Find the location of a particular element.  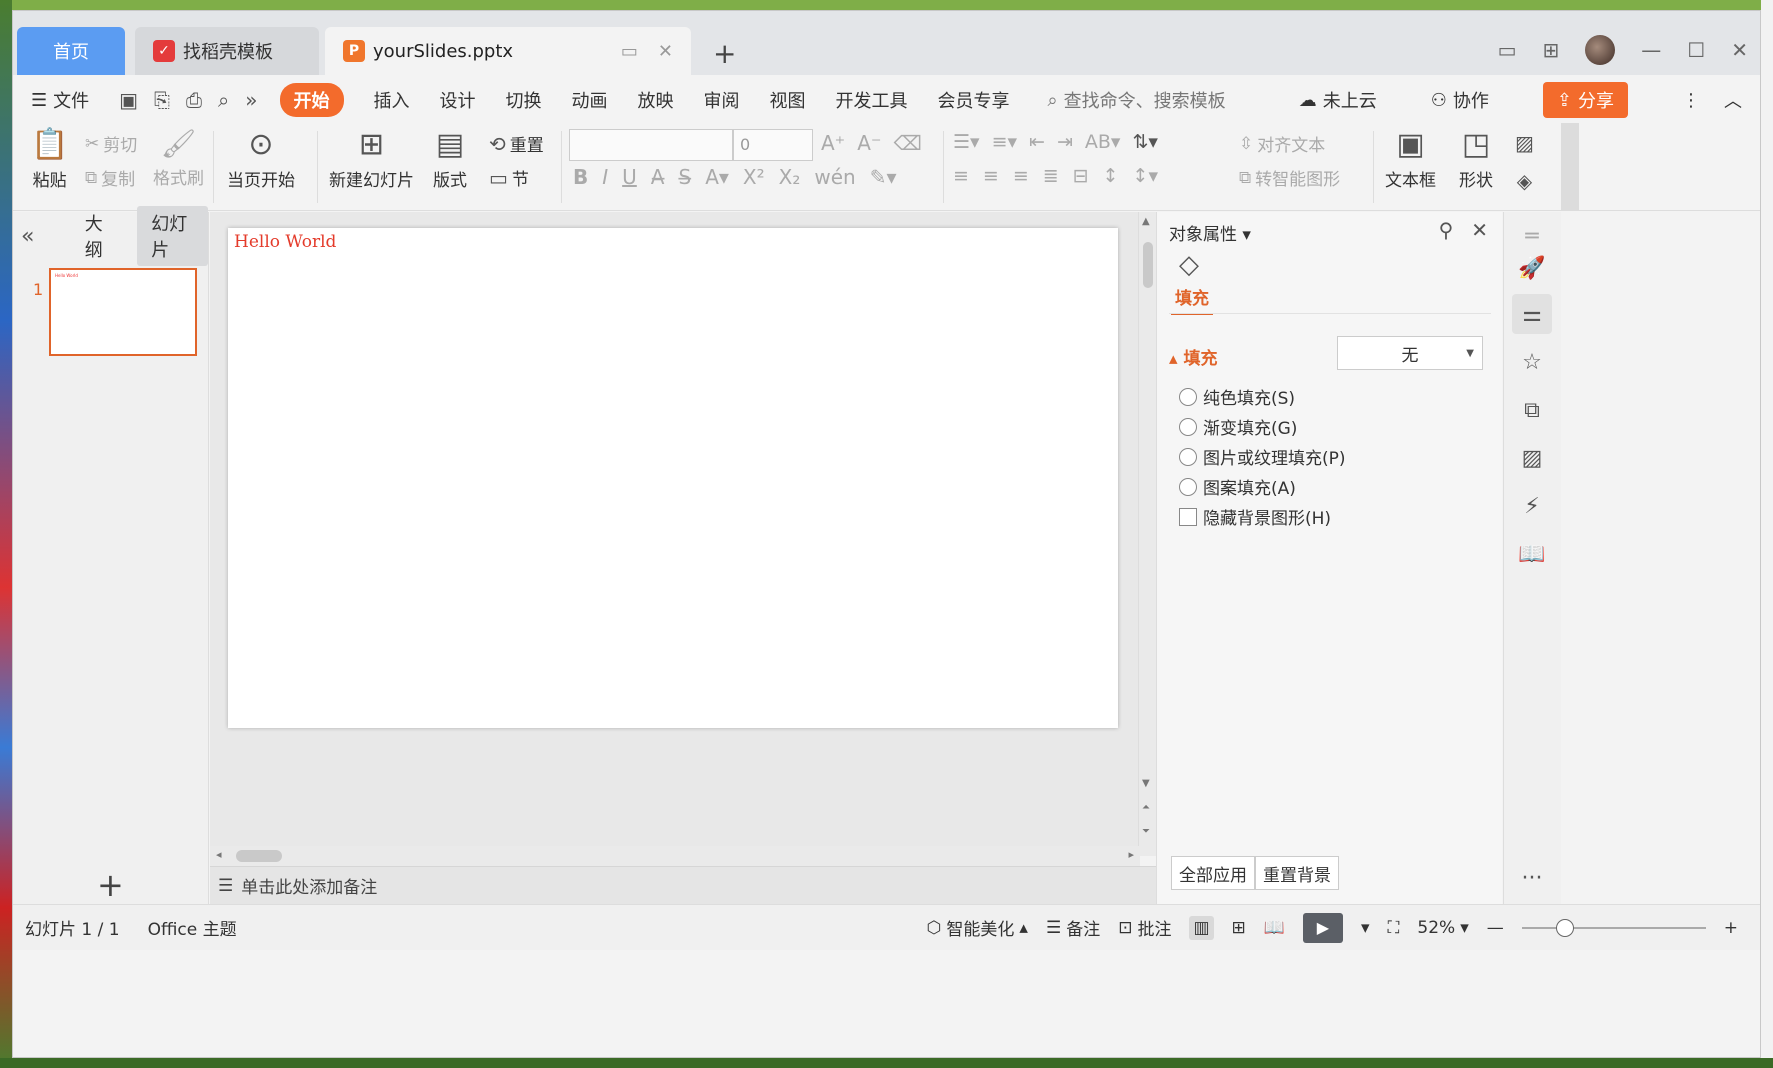

menu-animation: 动画 is located at coordinates (590, 100).